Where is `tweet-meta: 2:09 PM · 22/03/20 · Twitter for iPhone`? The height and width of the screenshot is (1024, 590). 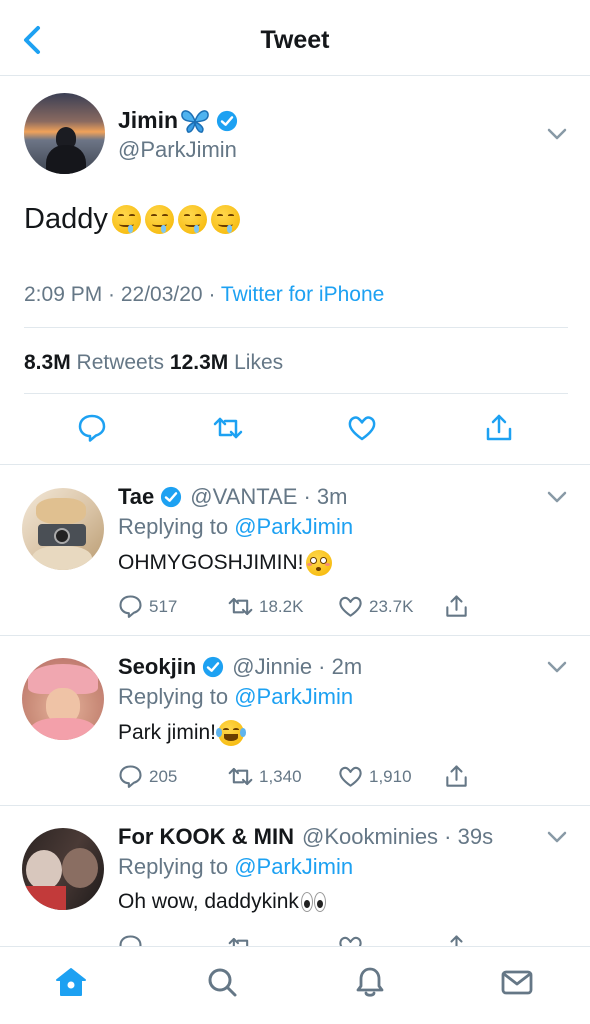 tweet-meta: 2:09 PM · 22/03/20 · Twitter for iPhone is located at coordinates (204, 295).